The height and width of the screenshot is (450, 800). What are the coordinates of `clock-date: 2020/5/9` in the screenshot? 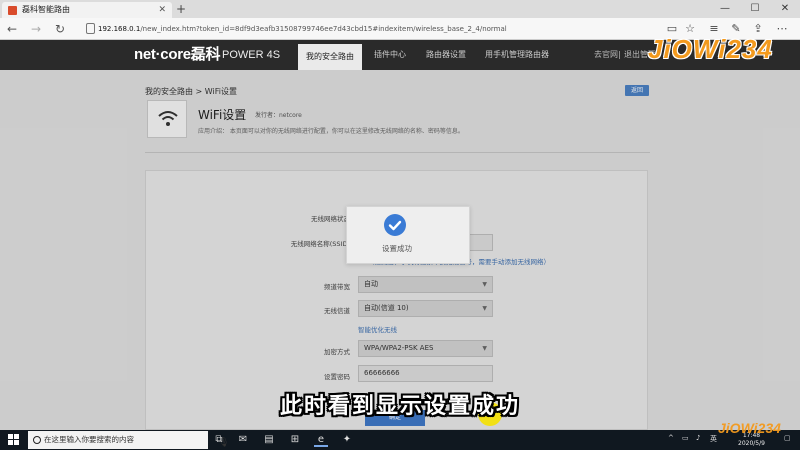 It's located at (751, 443).